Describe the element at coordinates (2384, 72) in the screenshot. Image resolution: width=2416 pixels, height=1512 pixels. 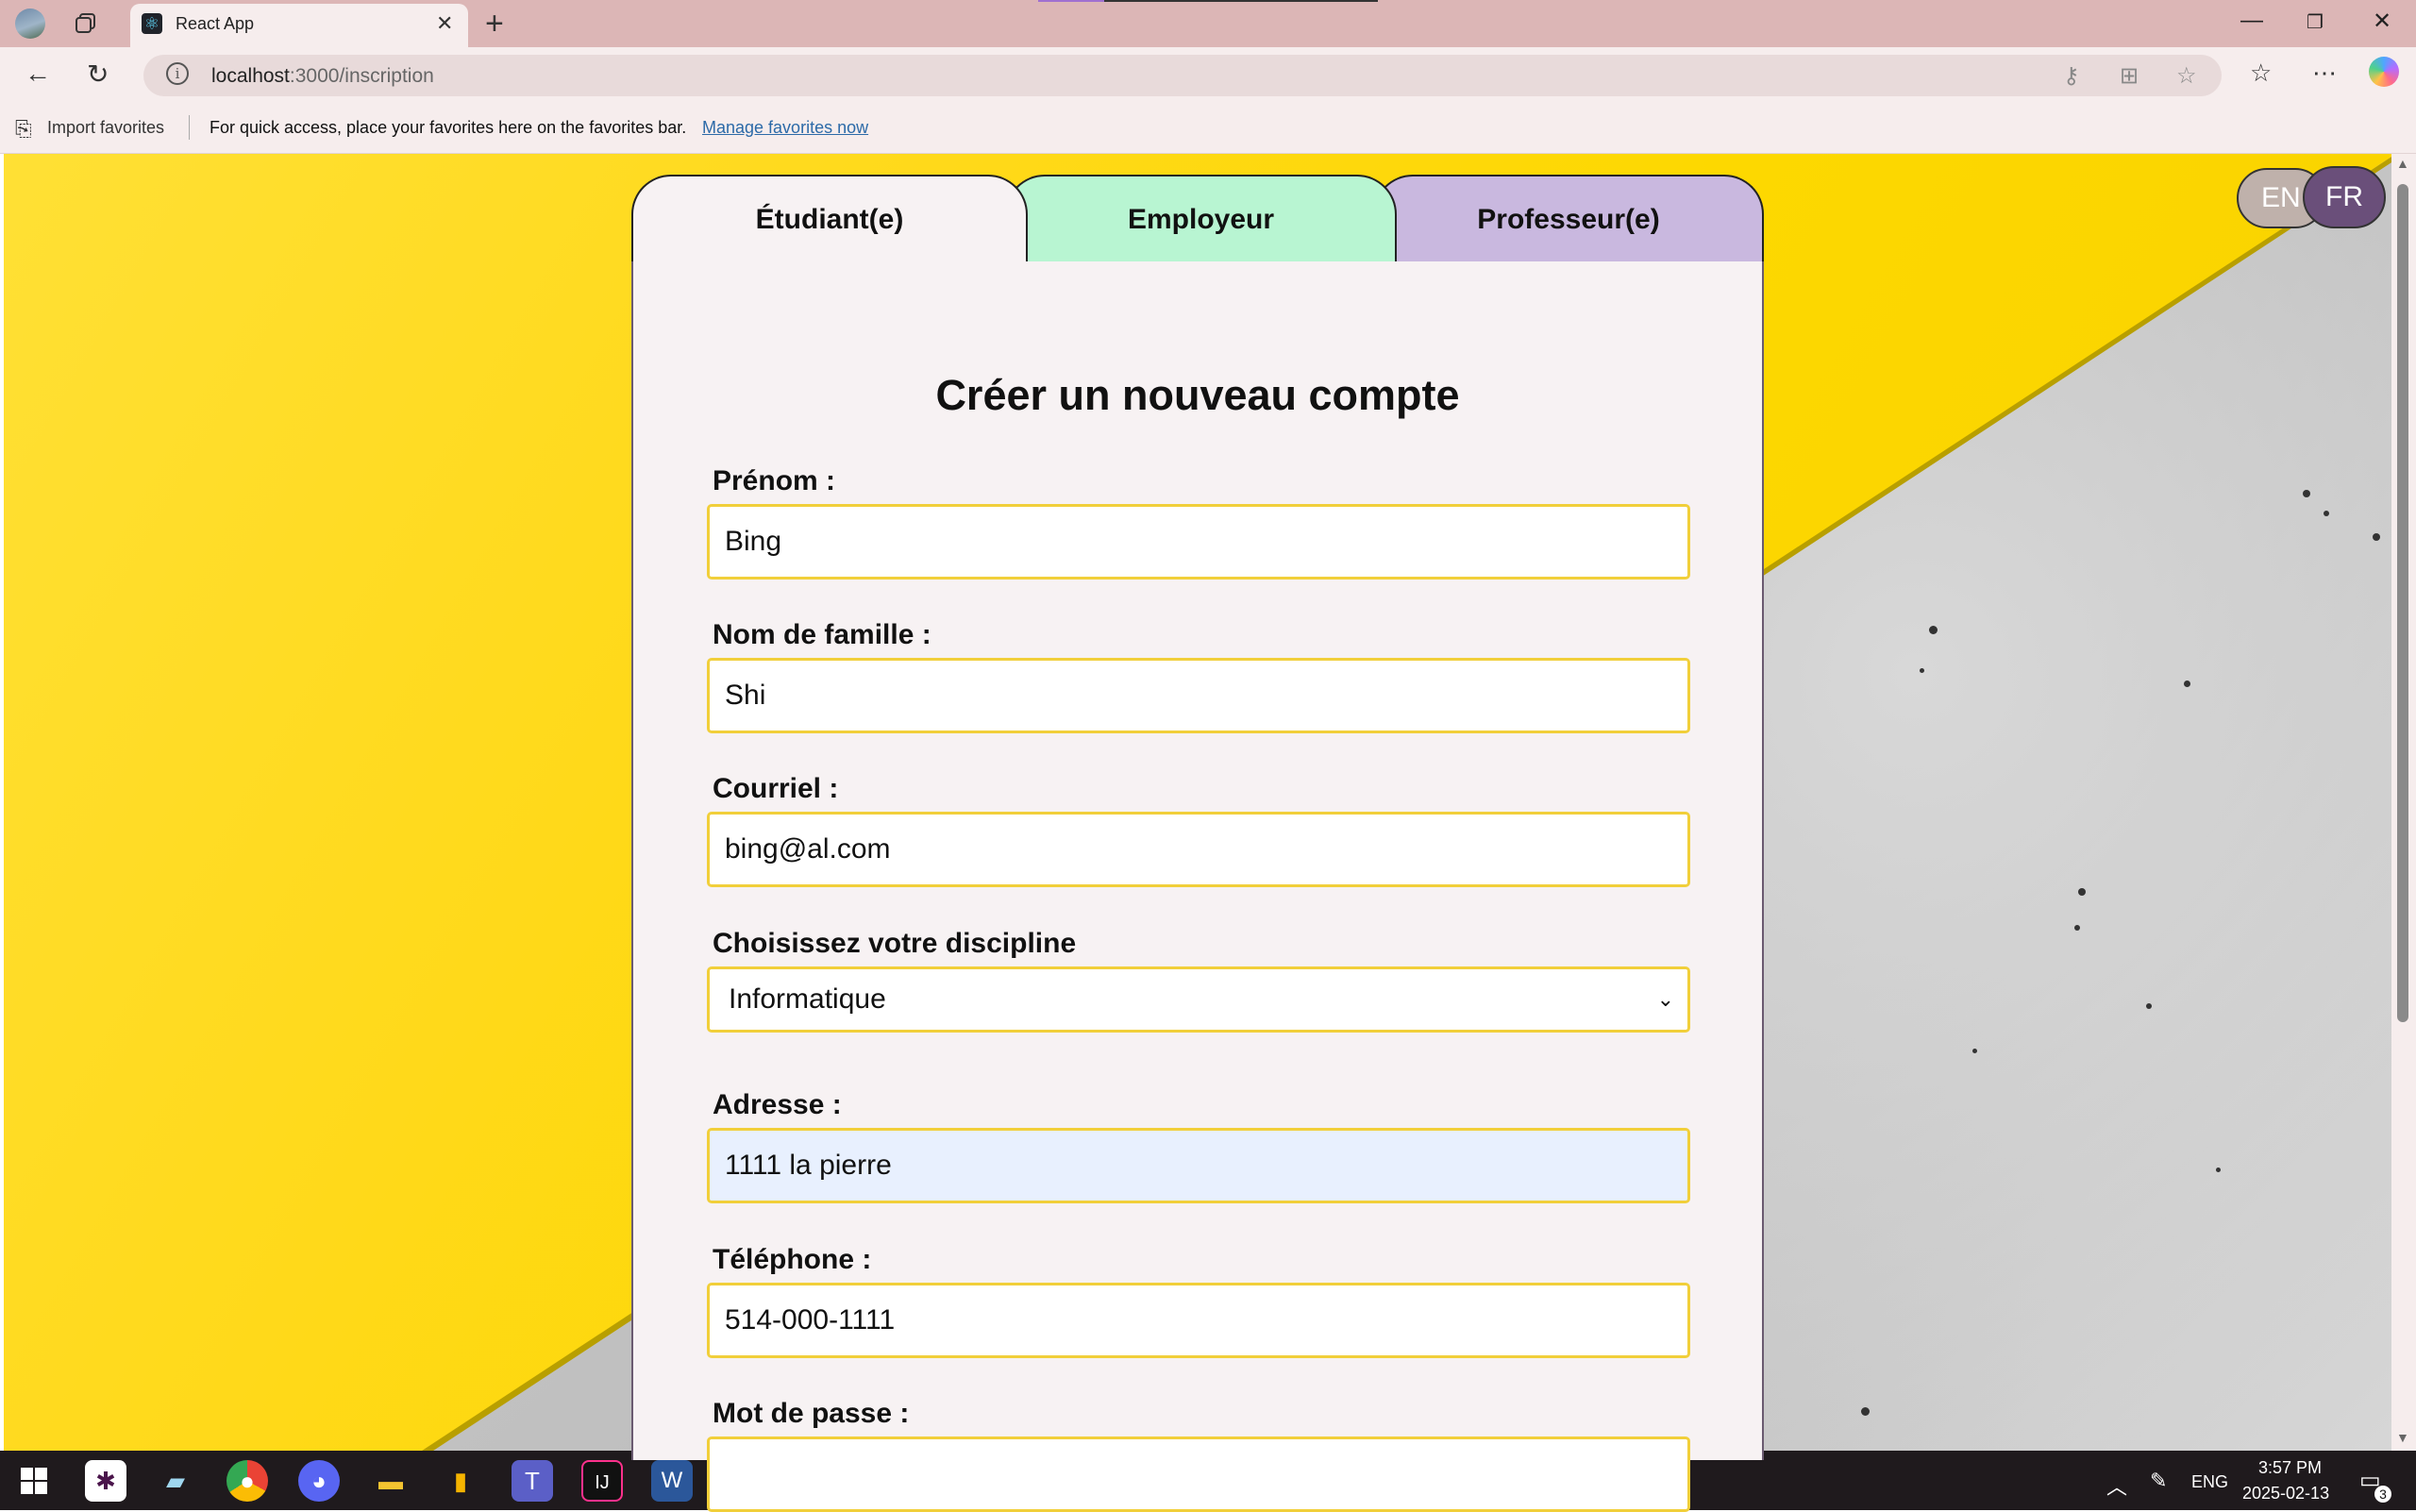
I see `copilot-icon` at that location.